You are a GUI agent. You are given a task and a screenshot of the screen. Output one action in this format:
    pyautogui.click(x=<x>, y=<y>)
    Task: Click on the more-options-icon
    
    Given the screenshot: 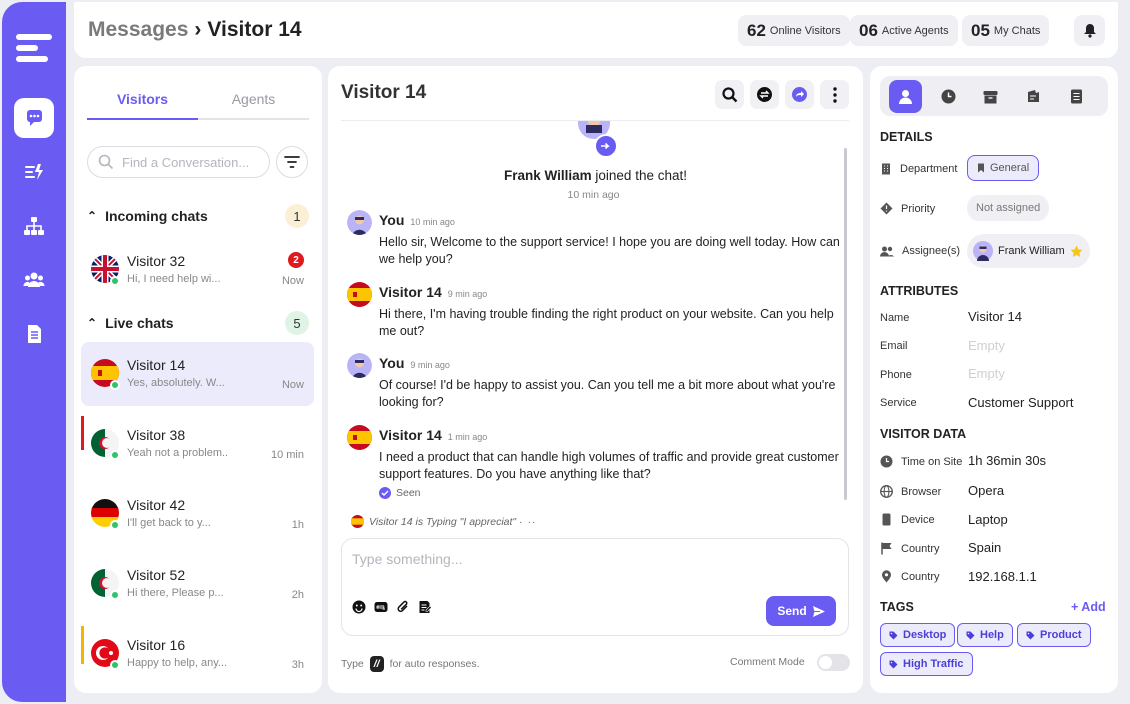 What is the action you would take?
    pyautogui.click(x=834, y=94)
    